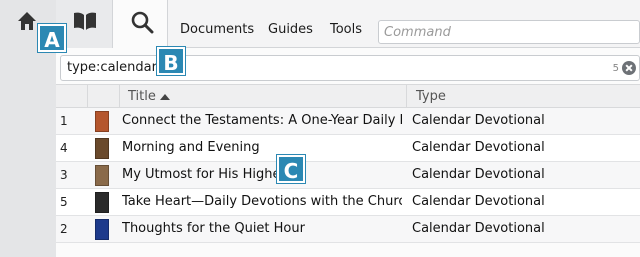 Image resolution: width=640 pixels, height=257 pixels. I want to click on command-input, so click(509, 32).